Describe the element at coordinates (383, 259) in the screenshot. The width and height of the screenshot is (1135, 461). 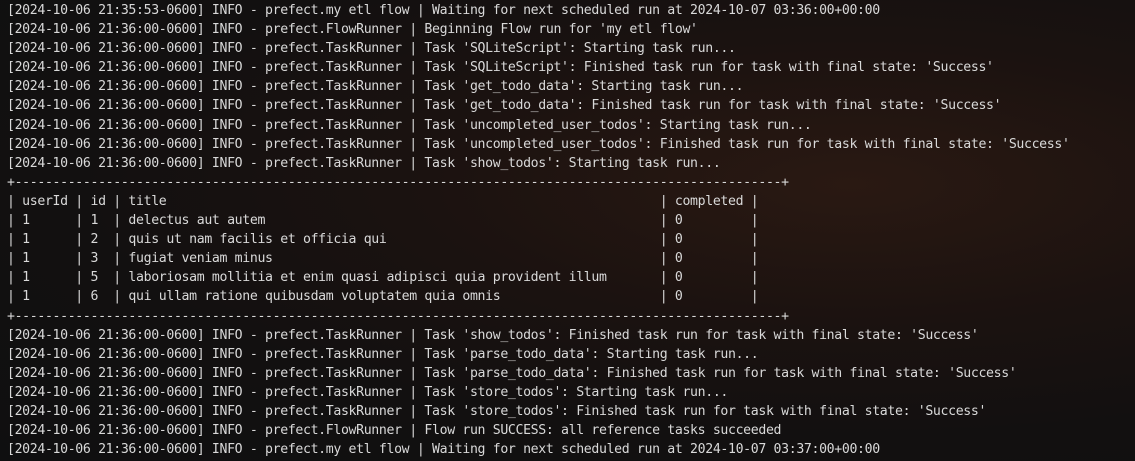
I see `table-row: | 1 | 3 | fugiat veniam minus | 0 |` at that location.